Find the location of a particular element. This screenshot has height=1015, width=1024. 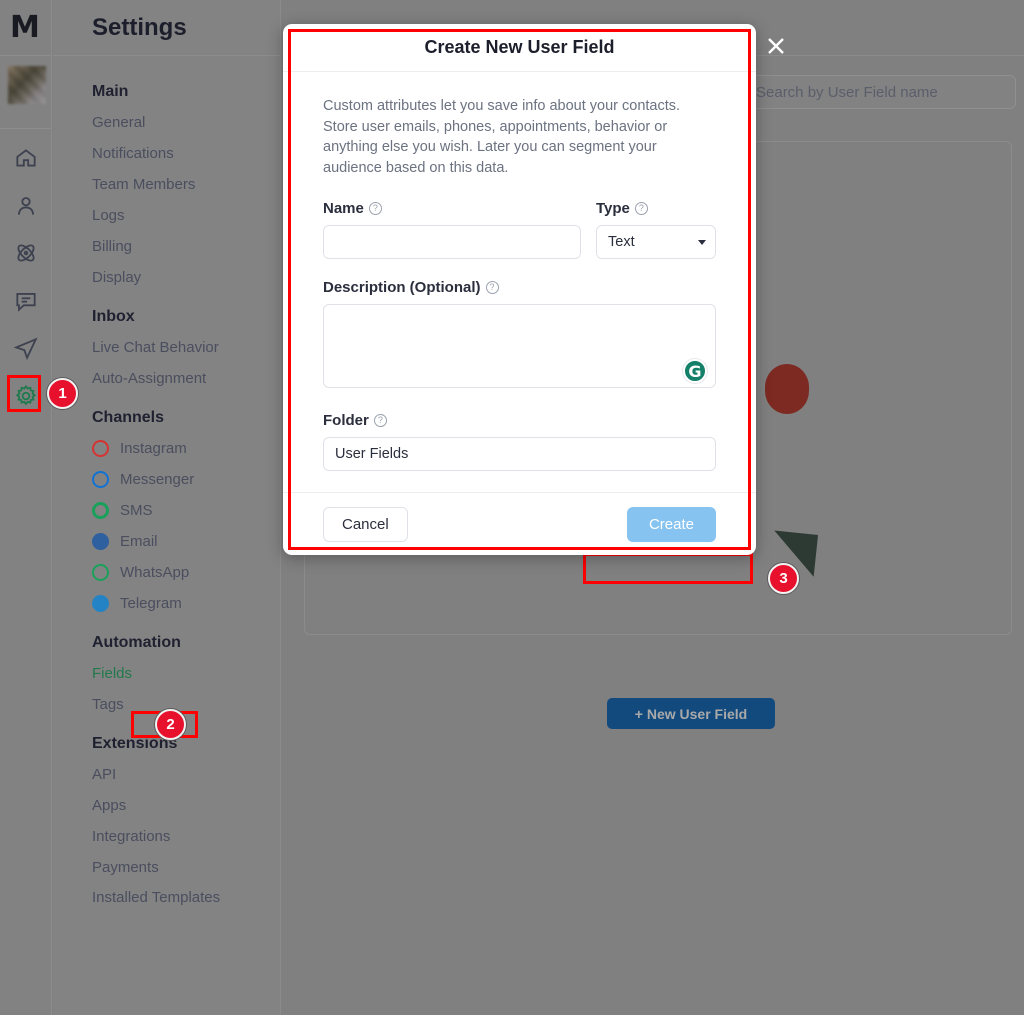

sidebar-item-email: Email is located at coordinates (167, 541).